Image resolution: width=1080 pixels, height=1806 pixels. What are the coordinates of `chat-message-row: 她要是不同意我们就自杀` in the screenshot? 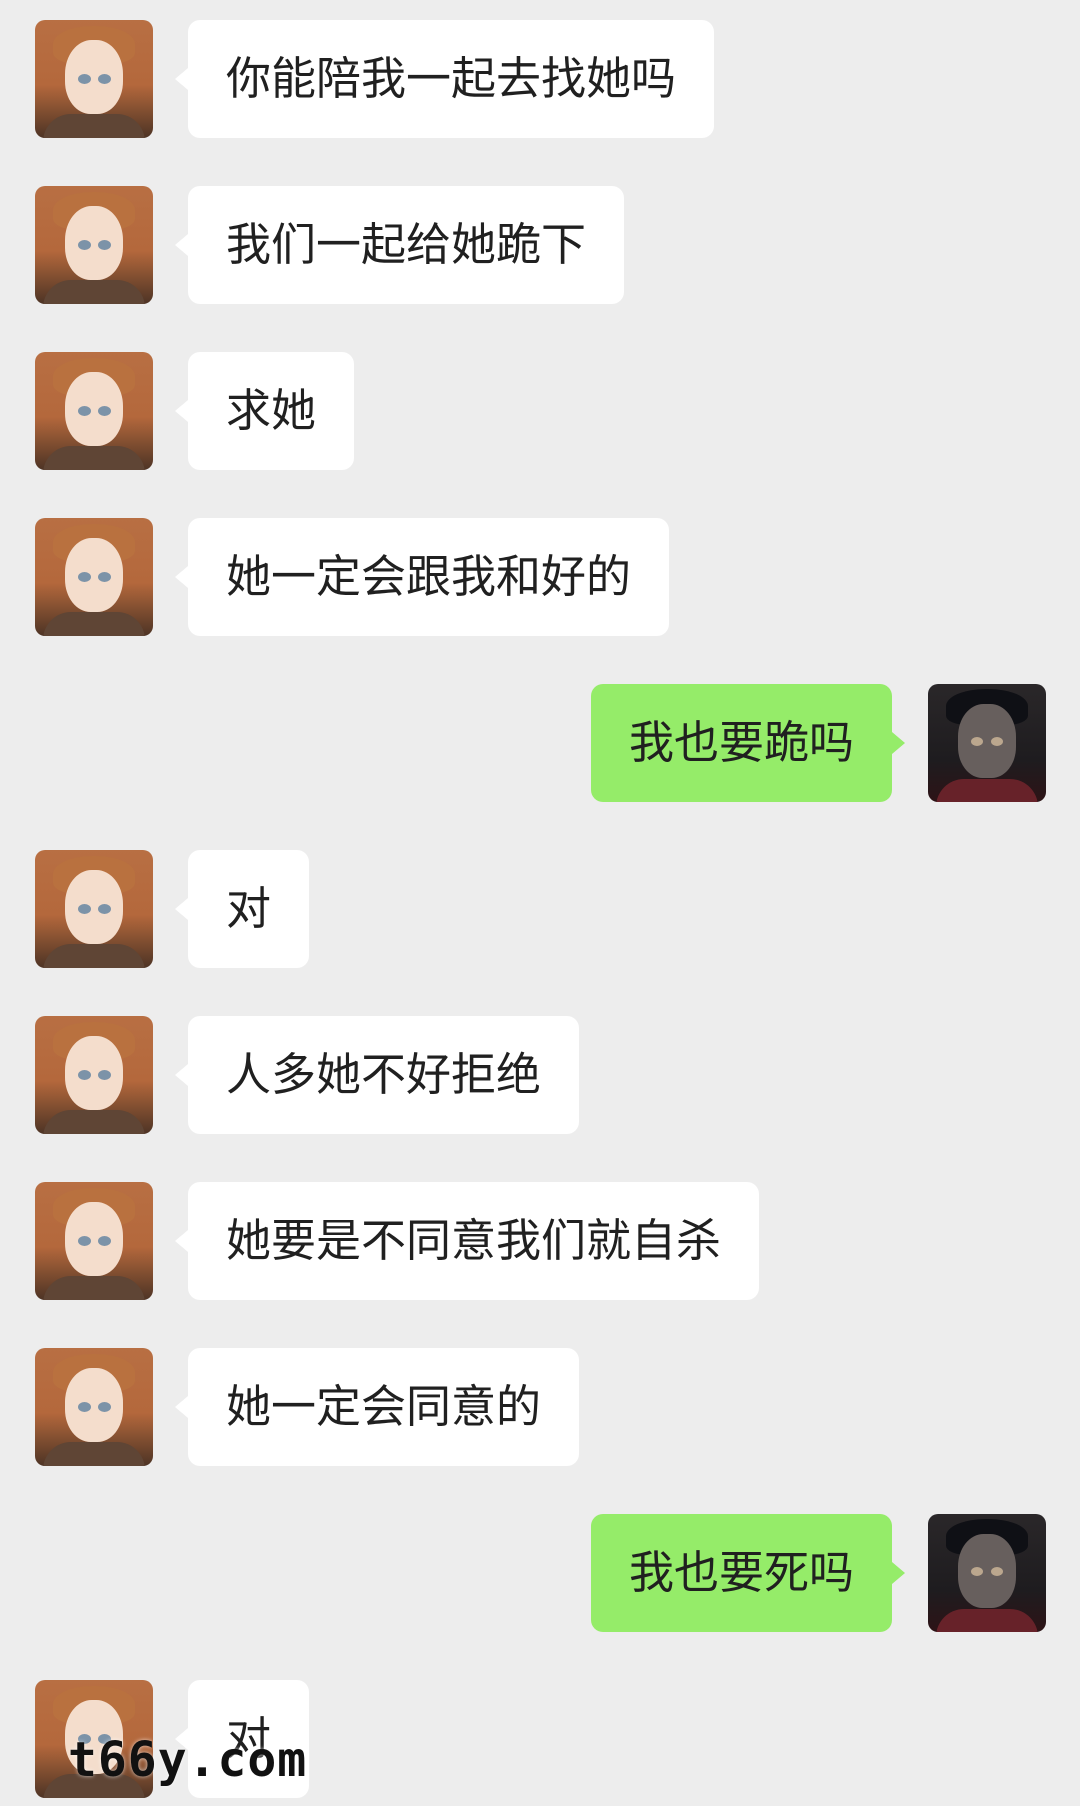 It's located at (540, 1241).